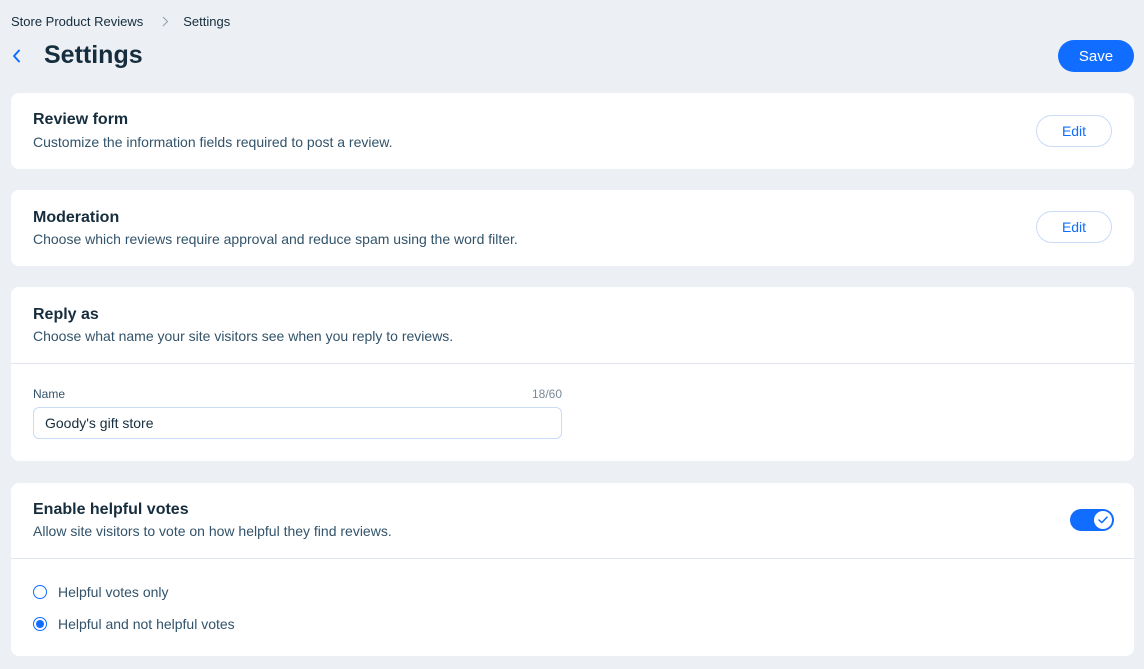 Image resolution: width=1144 pixels, height=669 pixels. I want to click on toggle-knob, so click(1103, 520).